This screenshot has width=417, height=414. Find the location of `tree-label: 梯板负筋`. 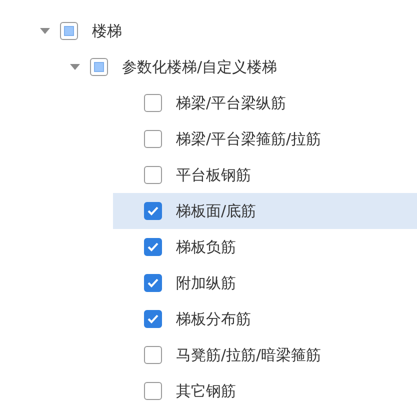

tree-label: 梯板负筋 is located at coordinates (206, 247).